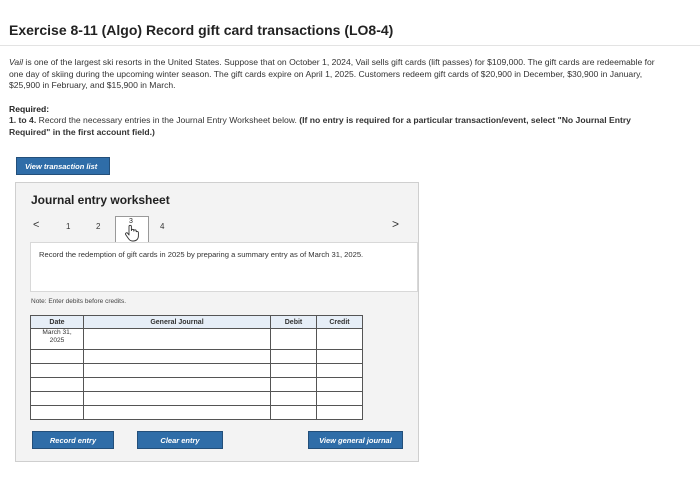  I want to click on clear-entry-button: Clear entry, so click(180, 440).